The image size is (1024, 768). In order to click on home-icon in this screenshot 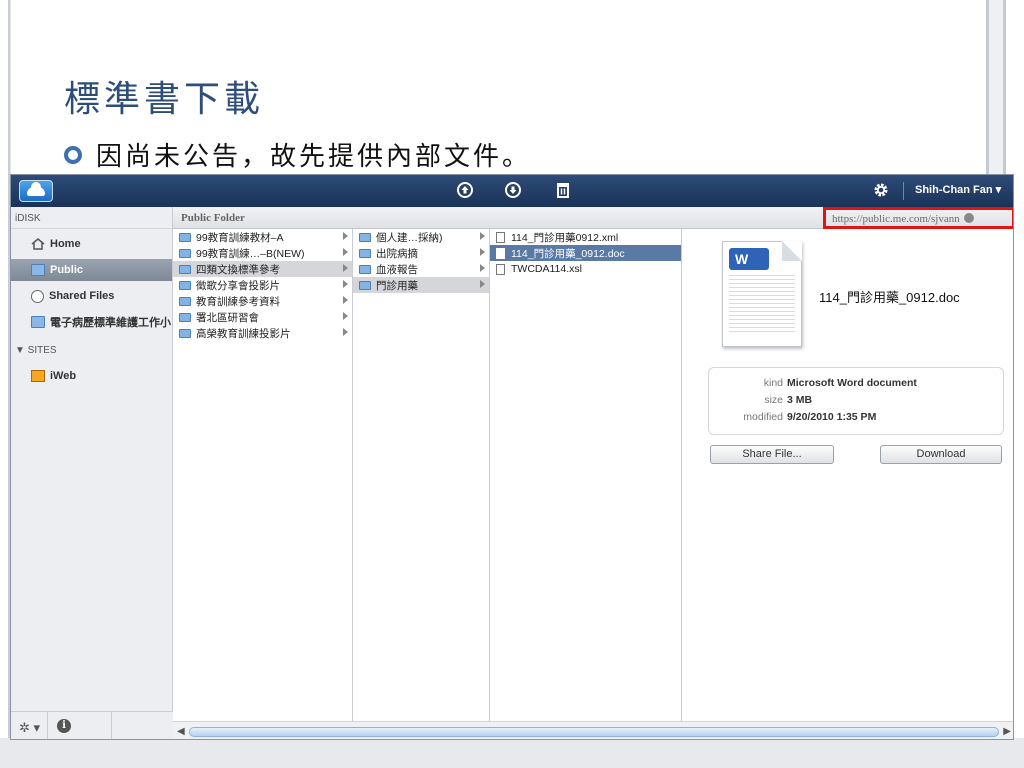, I will do `click(38, 244)`.